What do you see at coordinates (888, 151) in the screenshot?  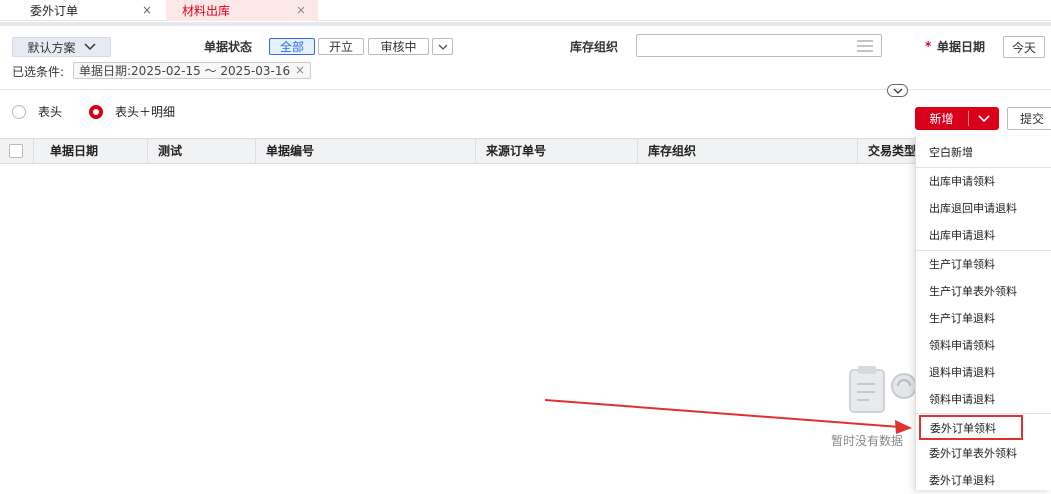 I see `column-header-transaction-type: 交易类型` at bounding box center [888, 151].